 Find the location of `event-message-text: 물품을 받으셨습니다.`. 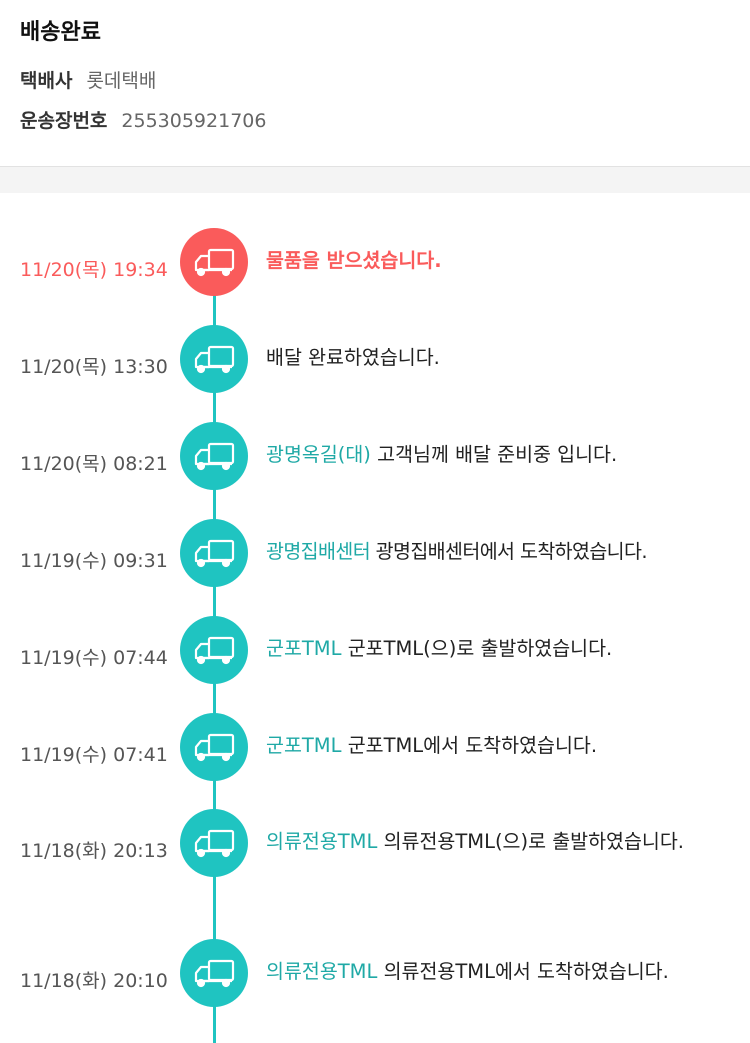

event-message-text: 물품을 받으셨습니다. is located at coordinates (354, 260).